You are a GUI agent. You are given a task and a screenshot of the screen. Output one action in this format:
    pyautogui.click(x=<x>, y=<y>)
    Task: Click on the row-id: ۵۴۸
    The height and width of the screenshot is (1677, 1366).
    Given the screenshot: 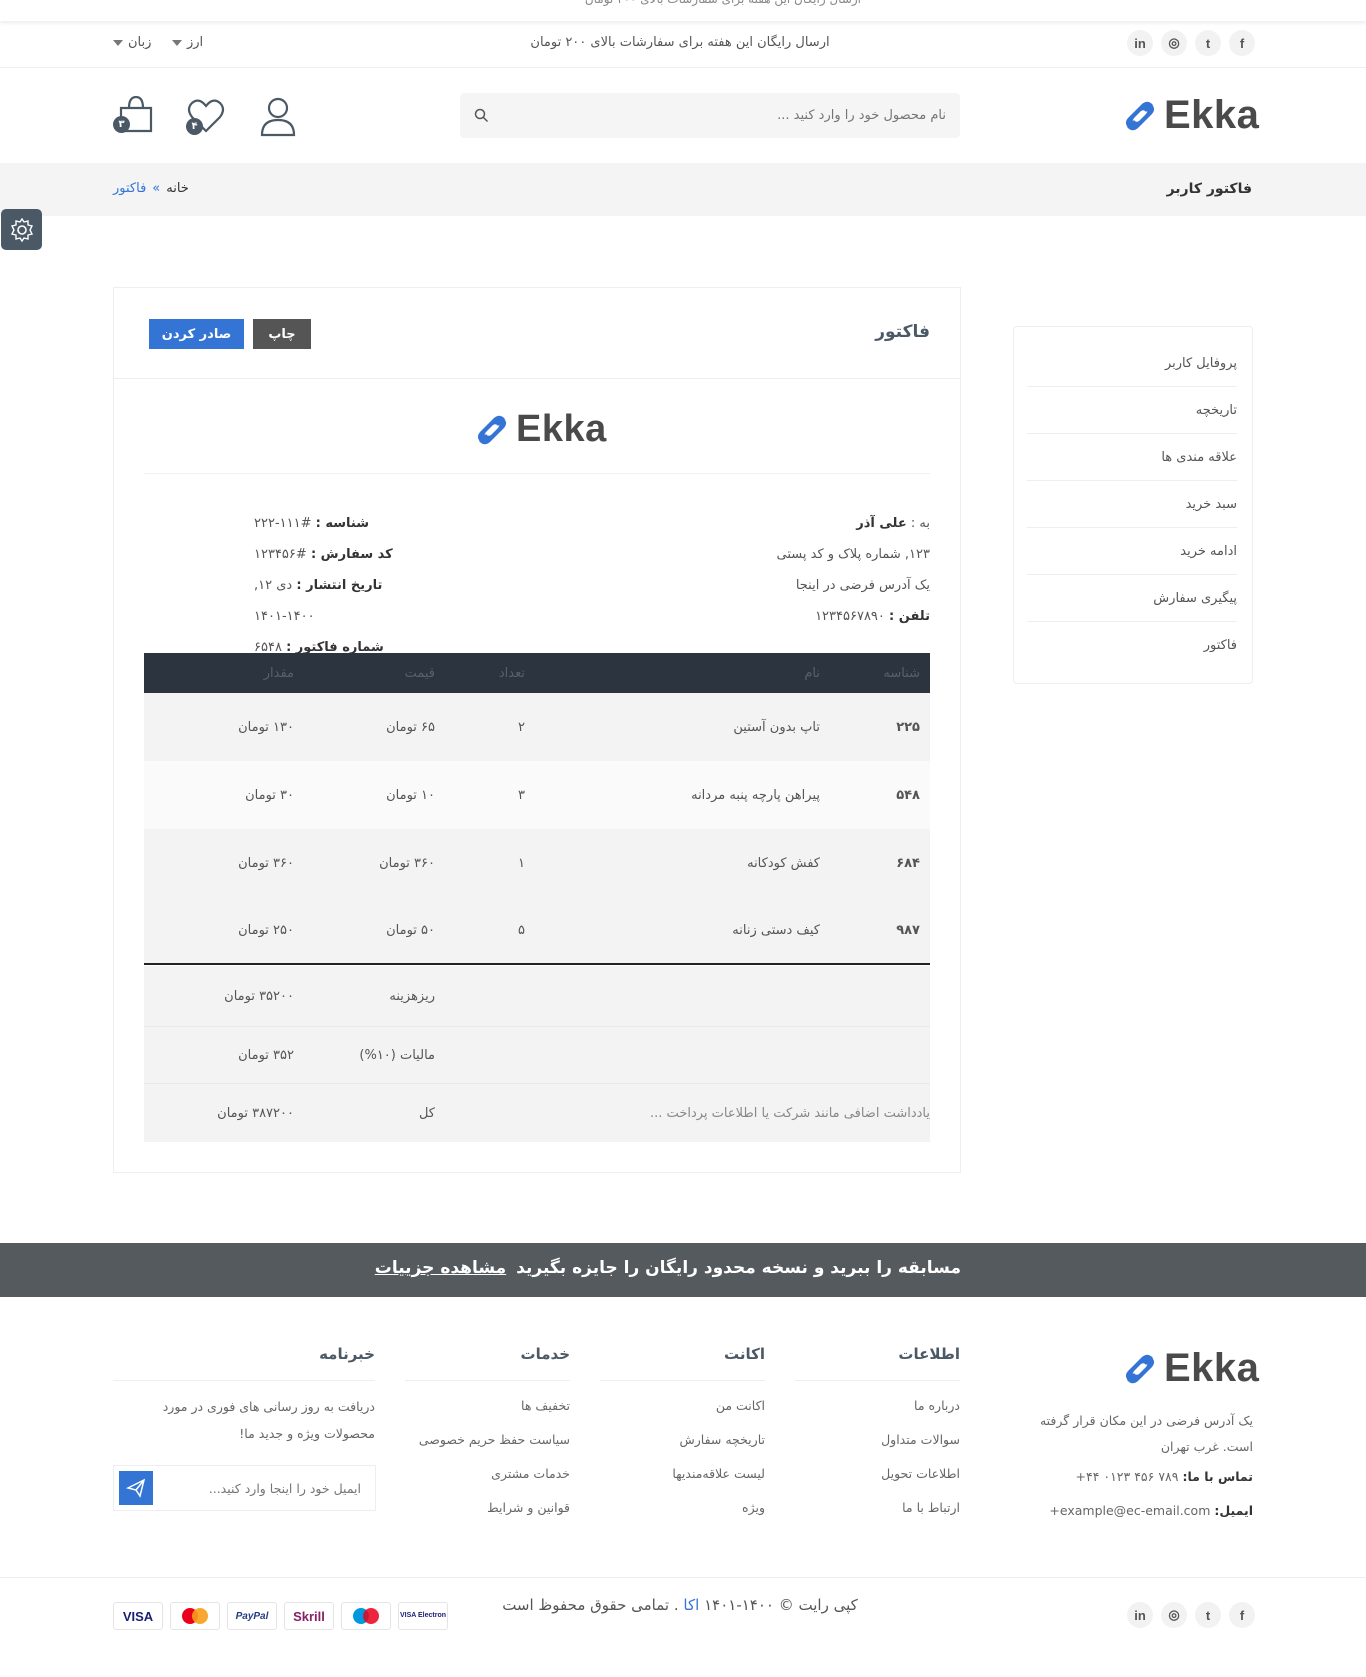 What is the action you would take?
    pyautogui.click(x=908, y=795)
    